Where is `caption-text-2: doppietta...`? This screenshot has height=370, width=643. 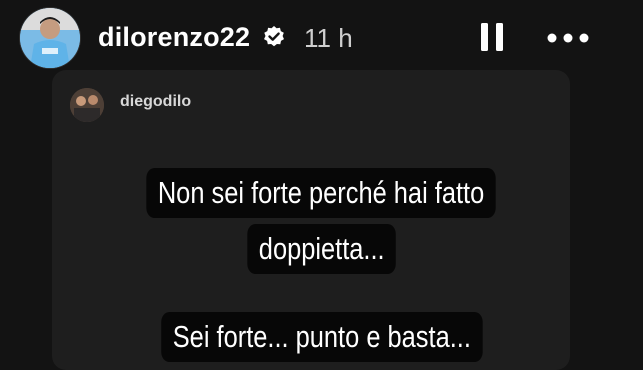 caption-text-2: doppietta... is located at coordinates (321, 249).